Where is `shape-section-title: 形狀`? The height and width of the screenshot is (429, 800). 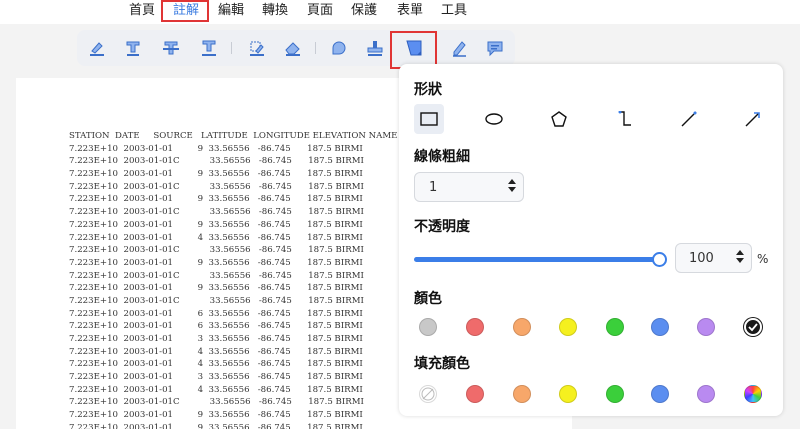 shape-section-title: 形狀 is located at coordinates (428, 90).